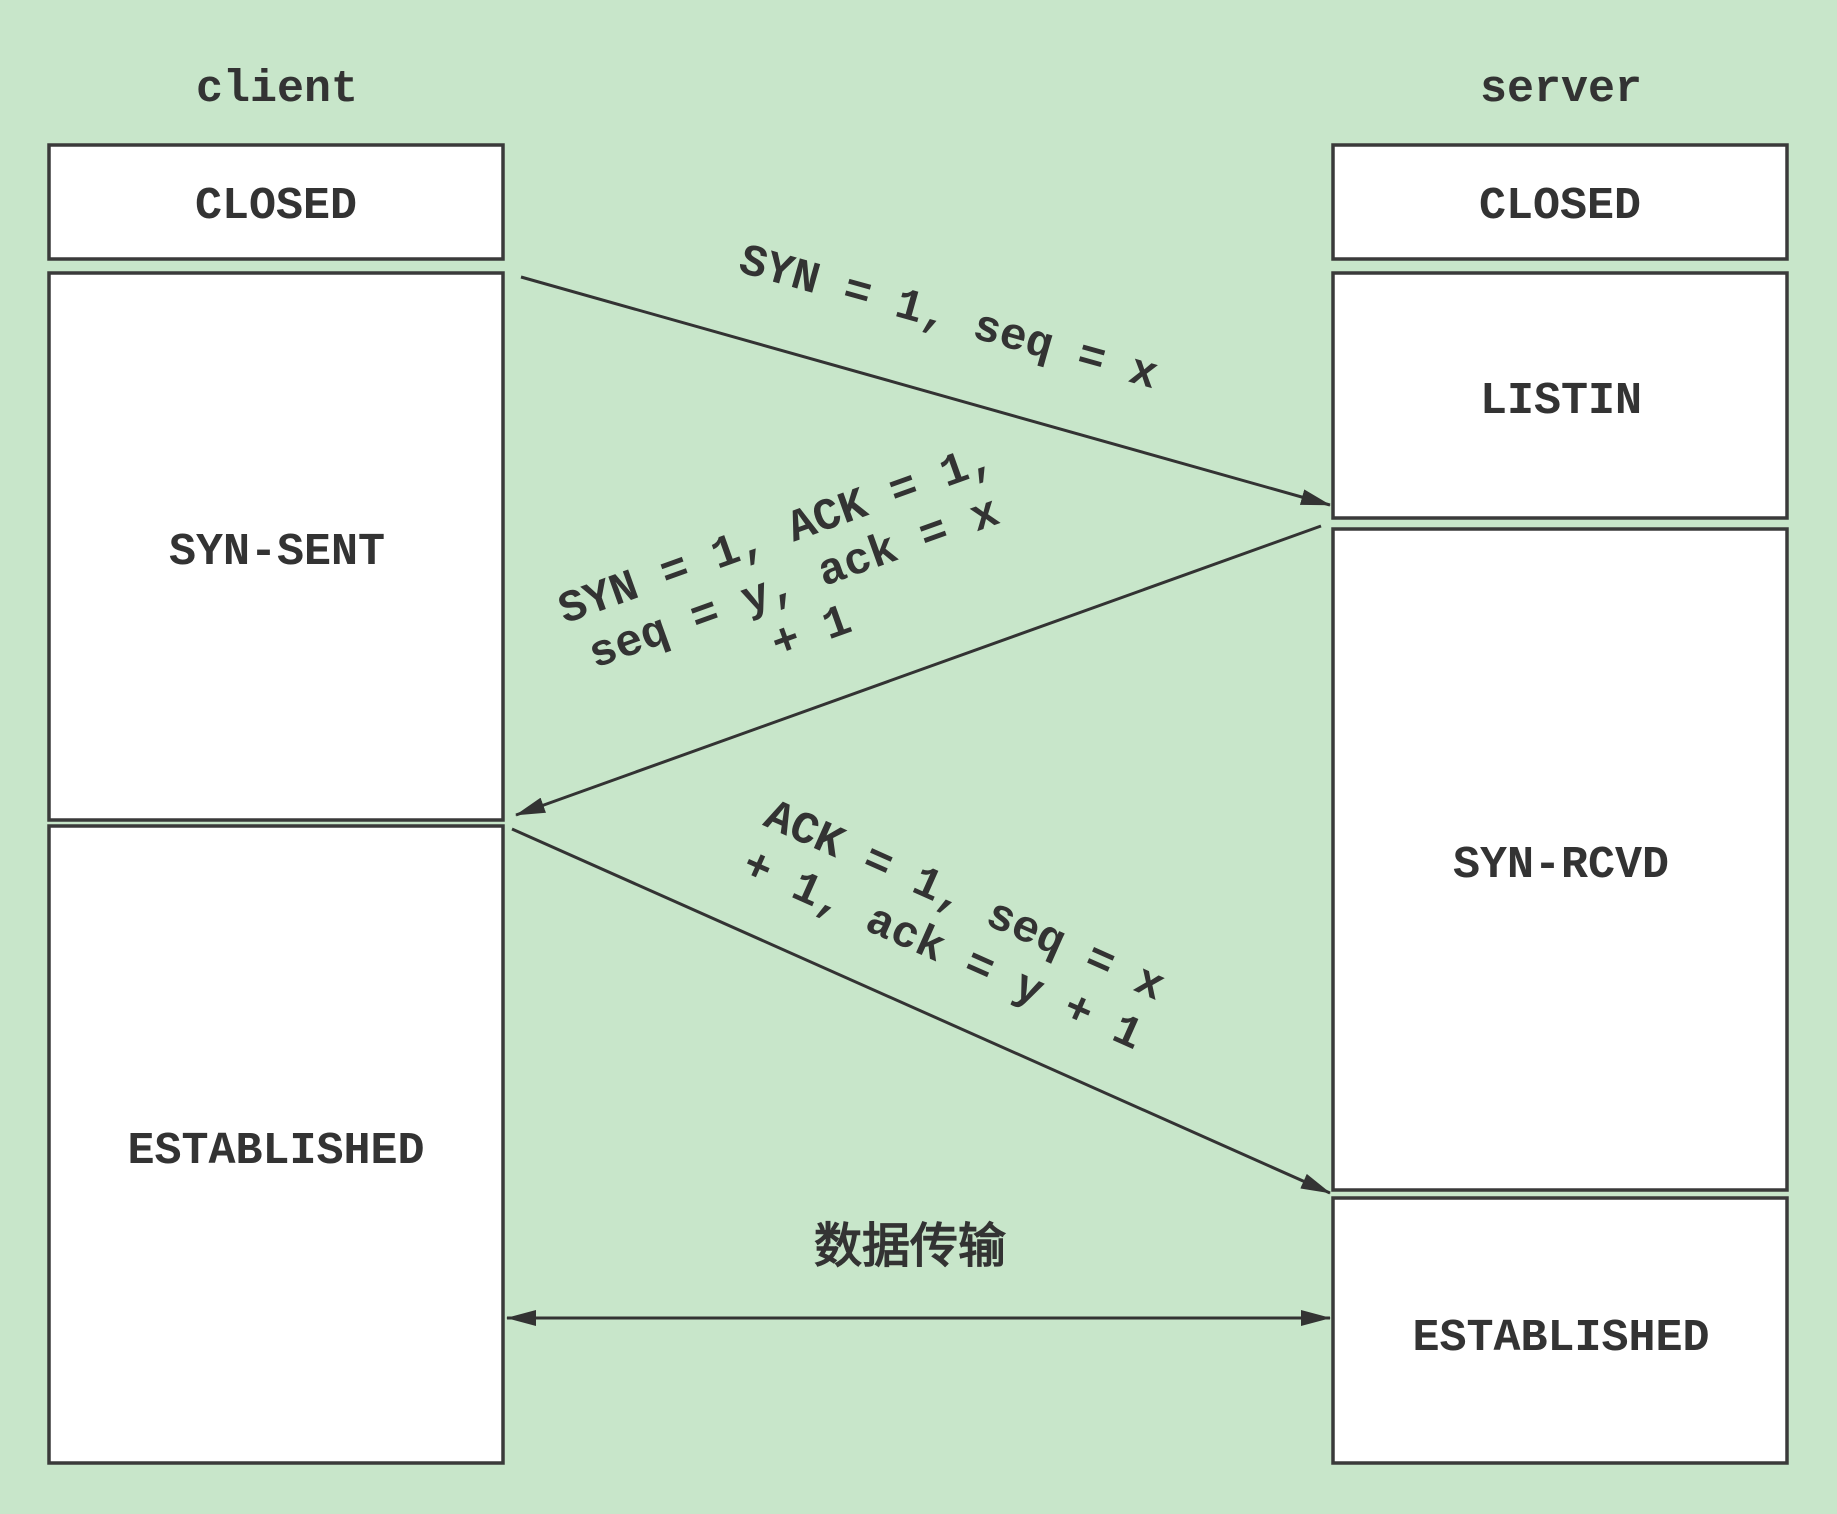 The image size is (1837, 1514). Describe the element at coordinates (1560, 206) in the screenshot. I see `server-state-closed-label: CLOSED` at that location.